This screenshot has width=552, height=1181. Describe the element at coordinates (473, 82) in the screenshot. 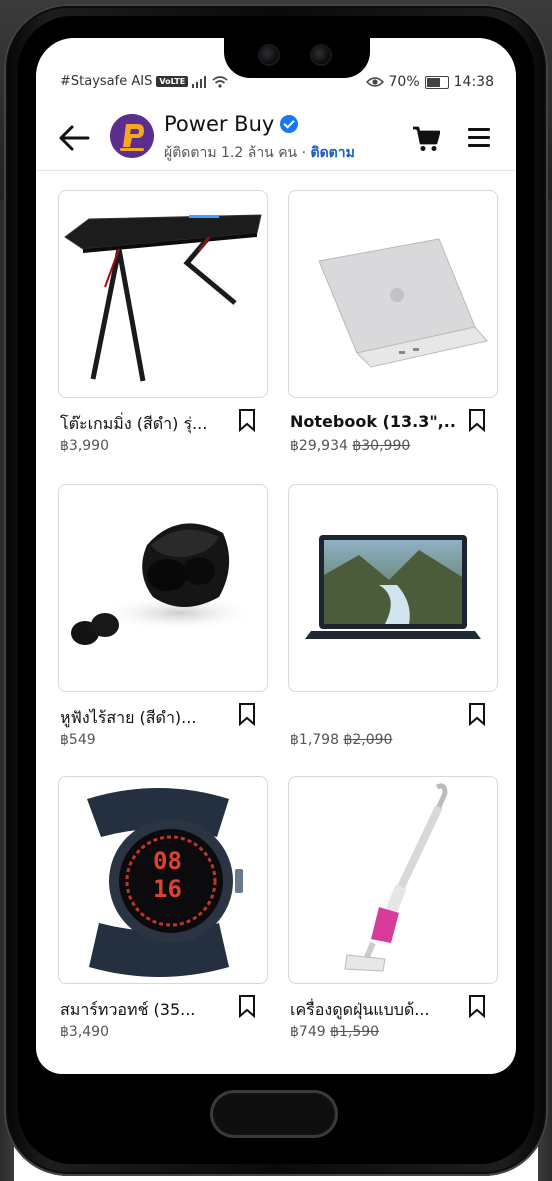

I see `clock: 14:38` at that location.